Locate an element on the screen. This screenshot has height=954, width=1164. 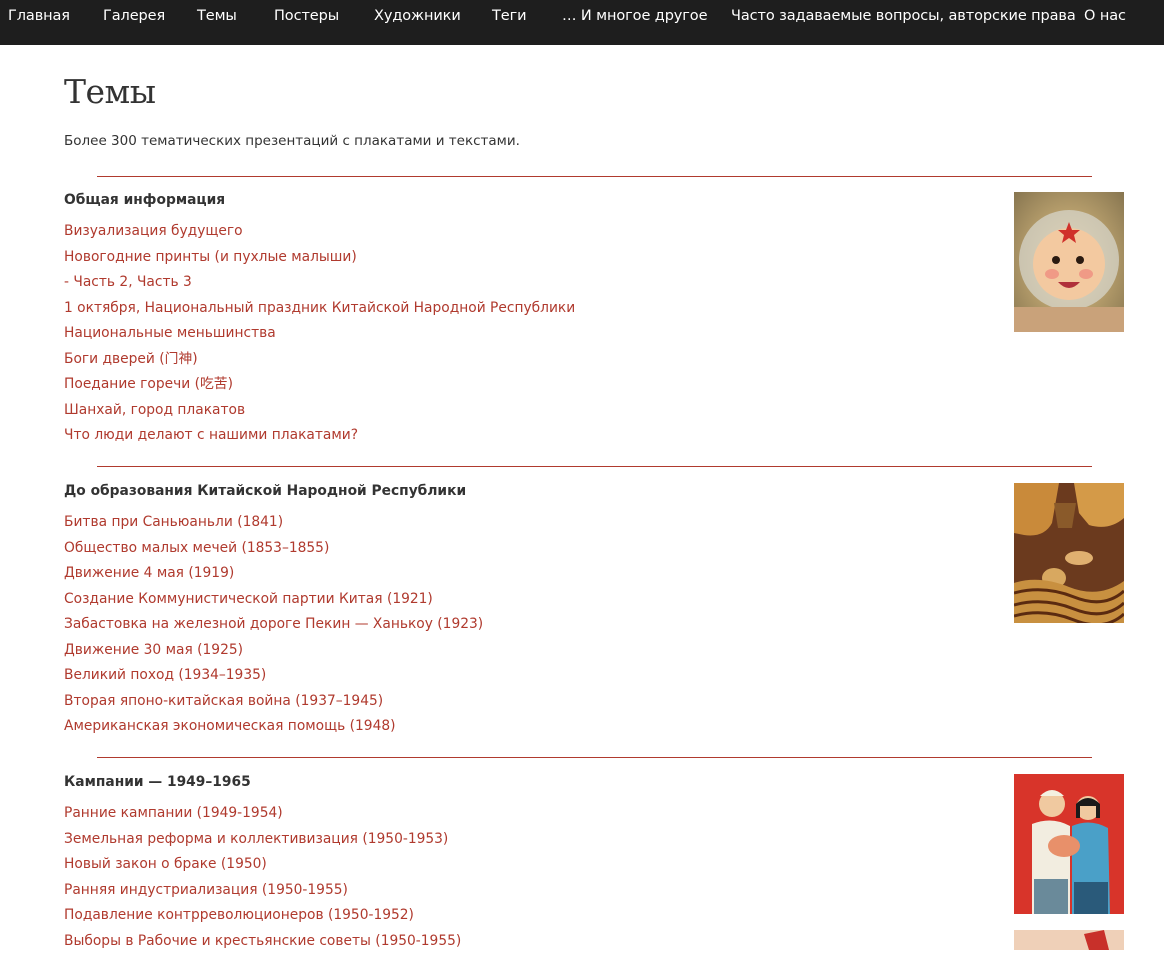
nav-posters: Постеры is located at coordinates (306, 16).